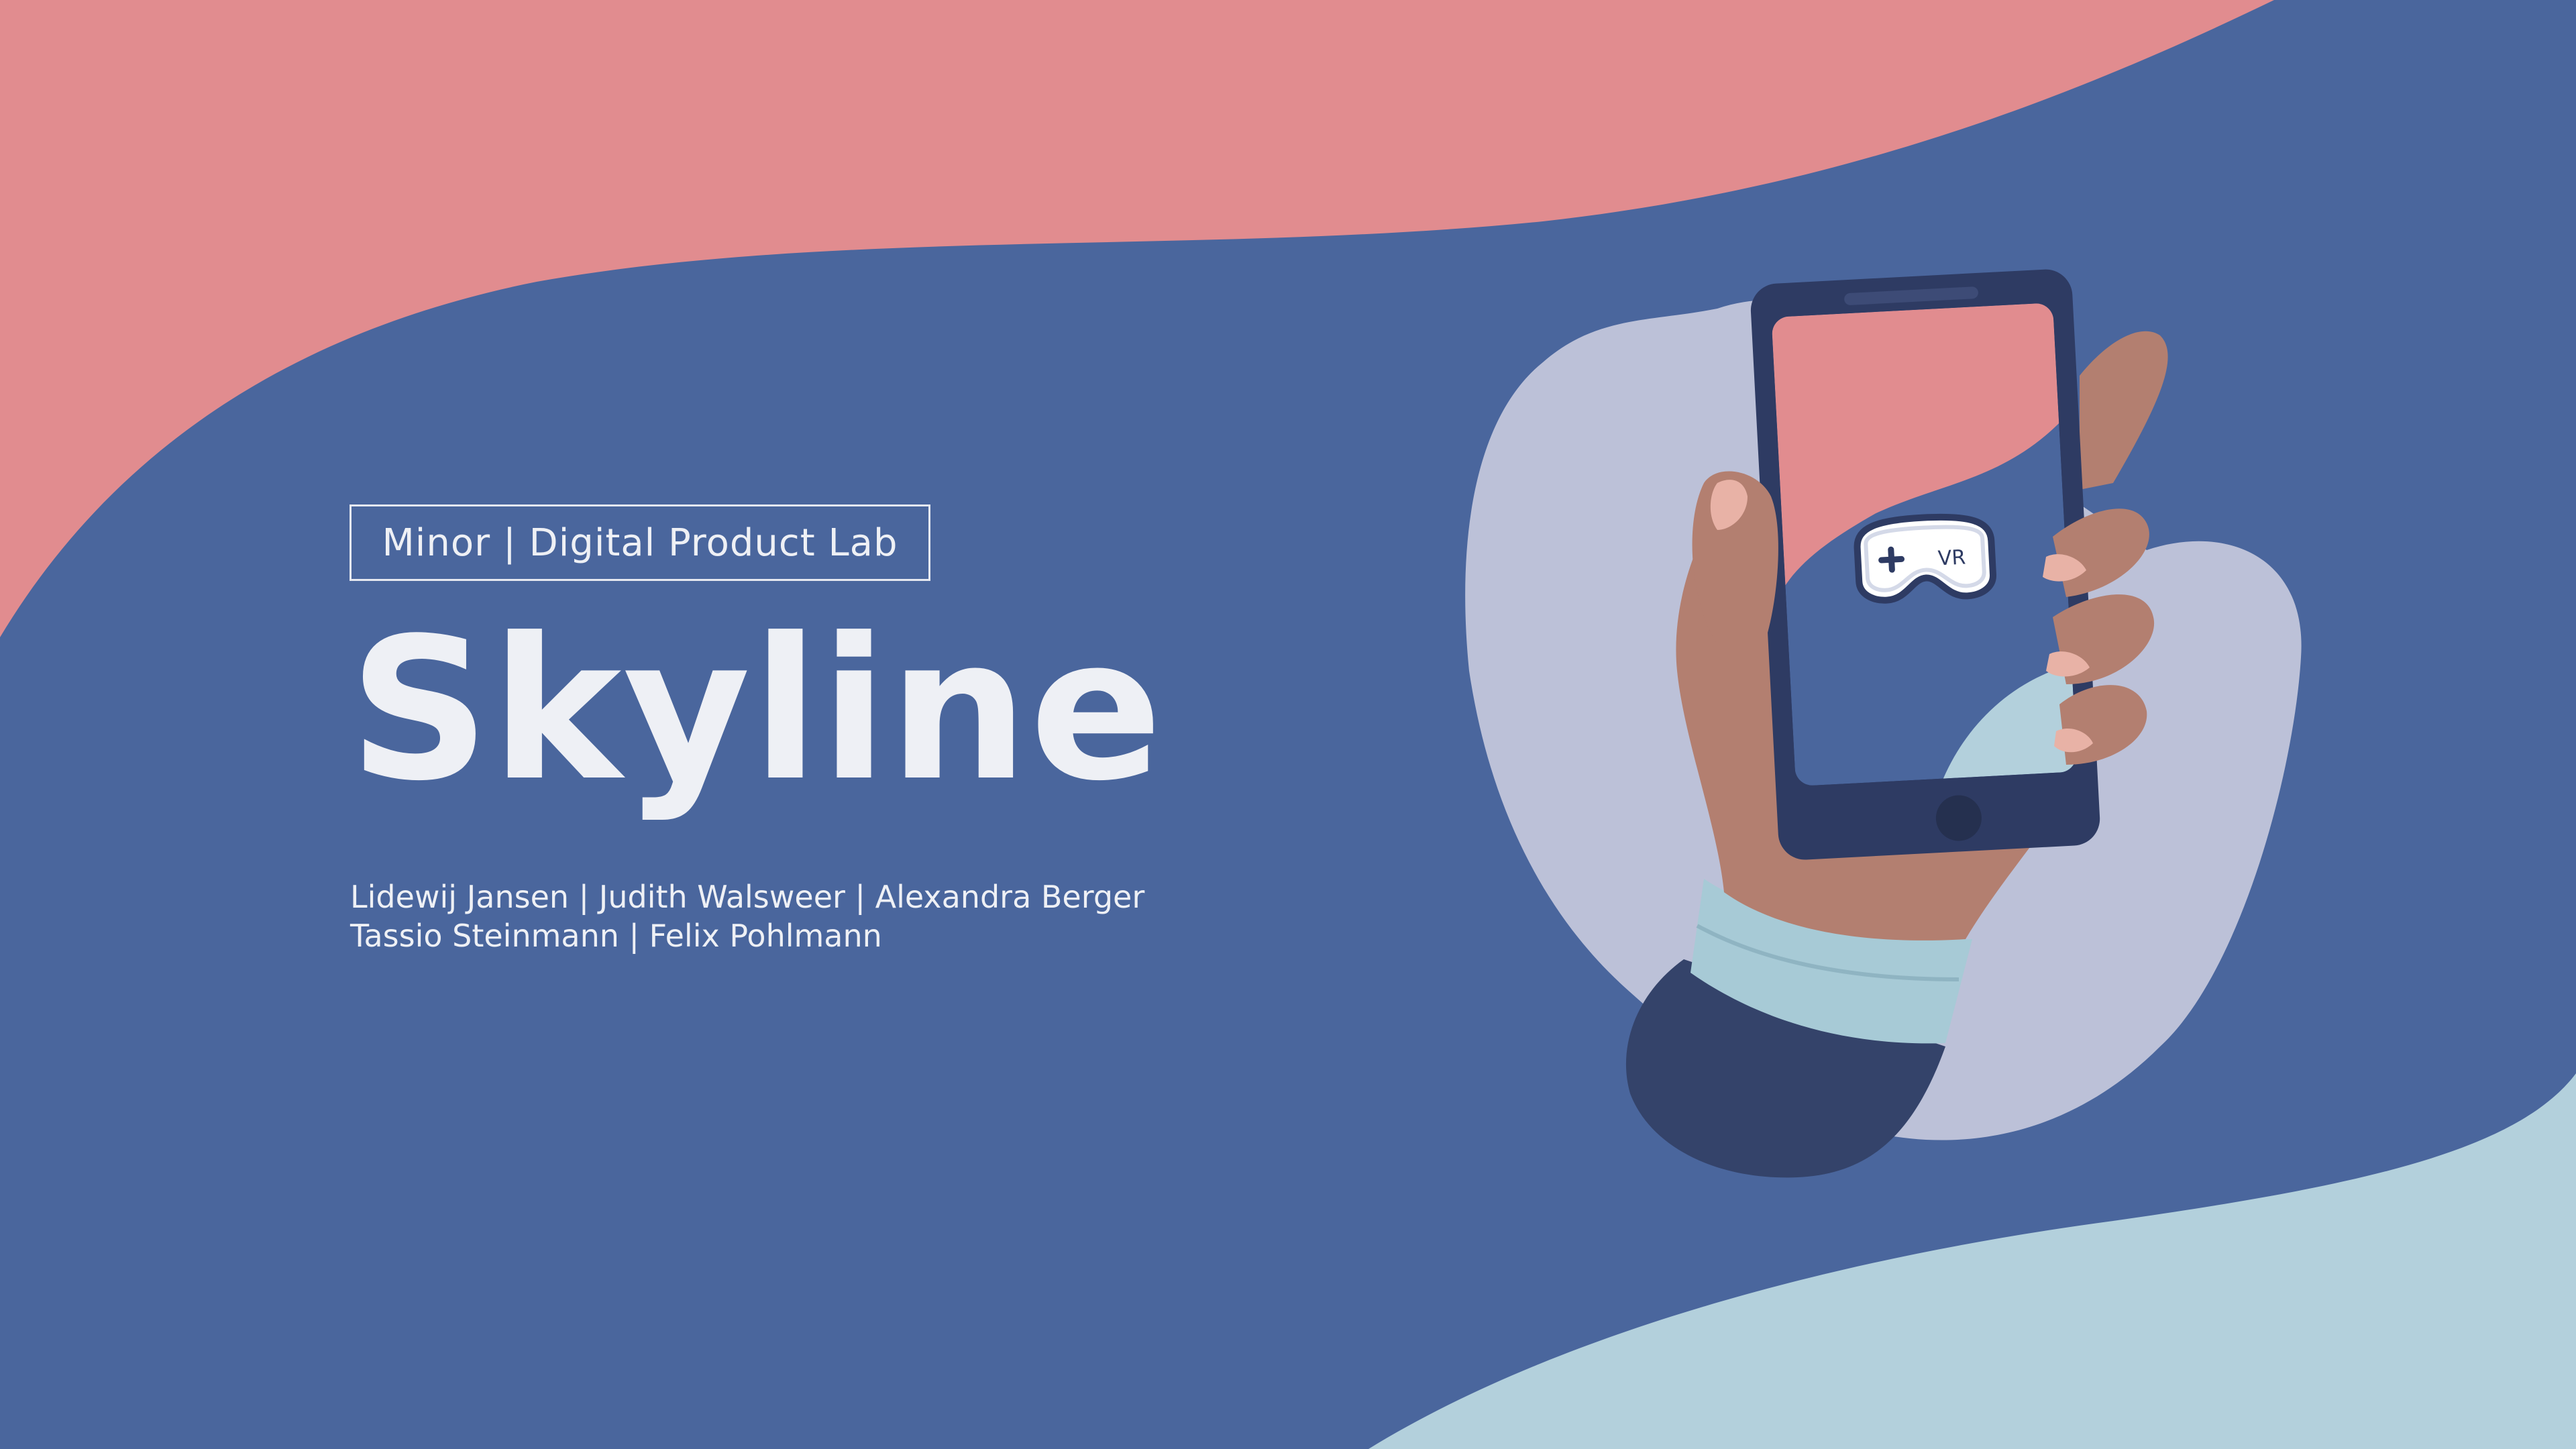 This screenshot has width=2576, height=1449. Describe the element at coordinates (1951, 557) in the screenshot. I see `vr-label: VR` at that location.